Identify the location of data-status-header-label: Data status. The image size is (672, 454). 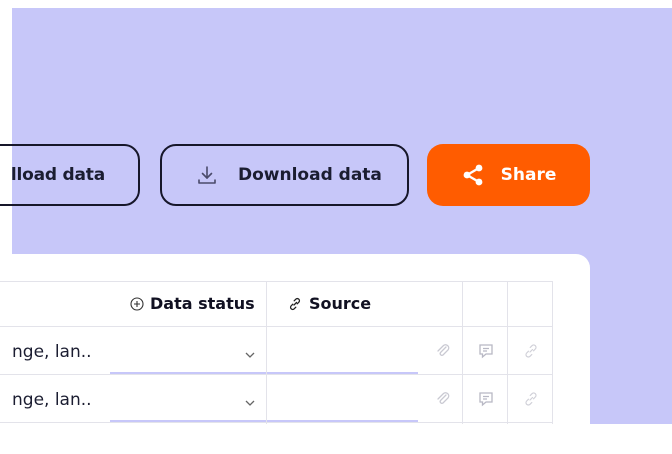
(202, 303).